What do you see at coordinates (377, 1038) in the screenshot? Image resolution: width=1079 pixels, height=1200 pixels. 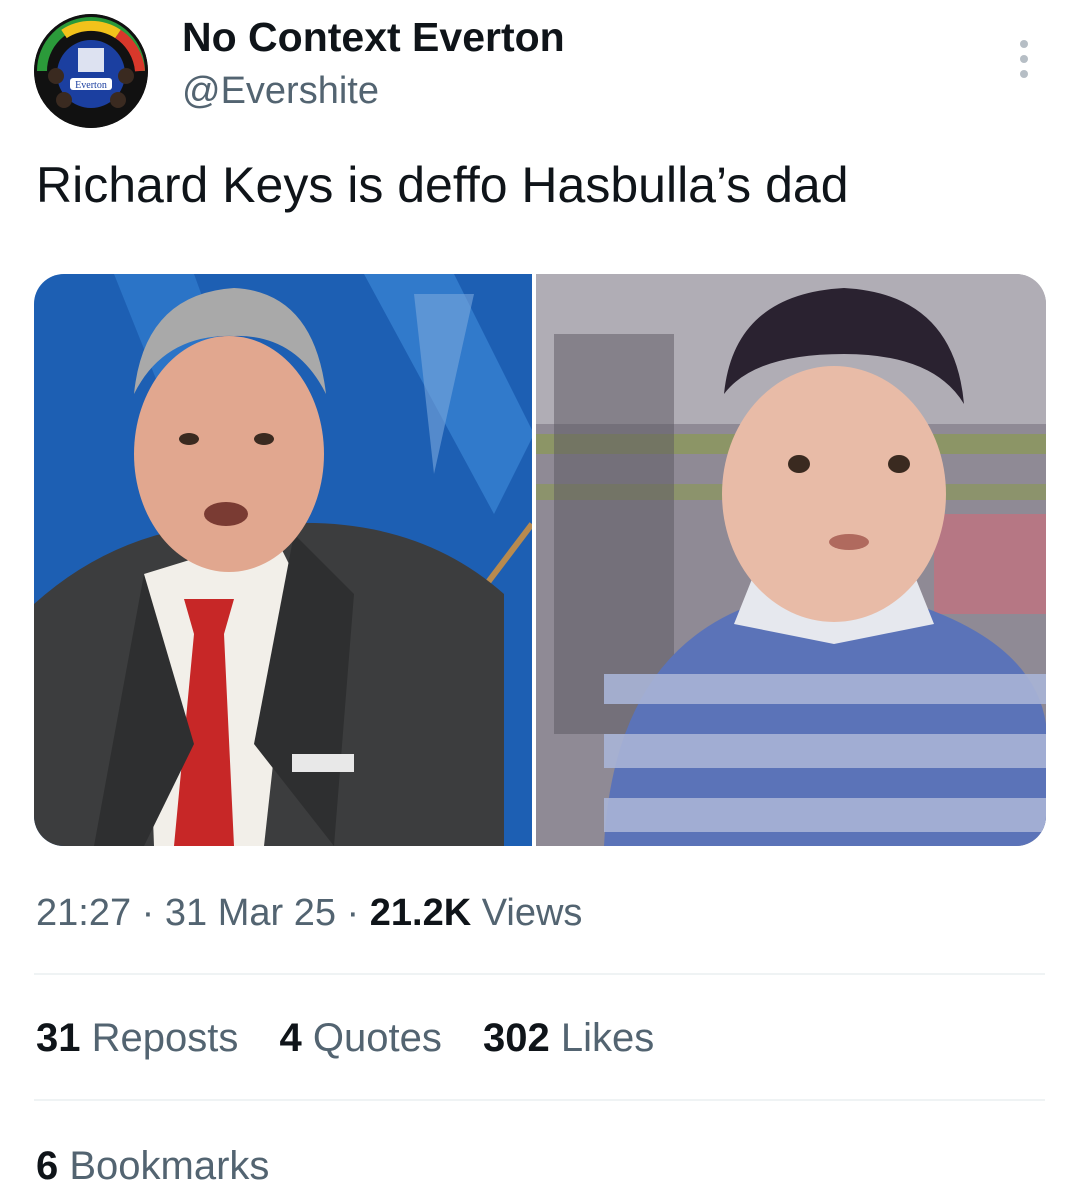 I see `quotes-label: Quotes` at bounding box center [377, 1038].